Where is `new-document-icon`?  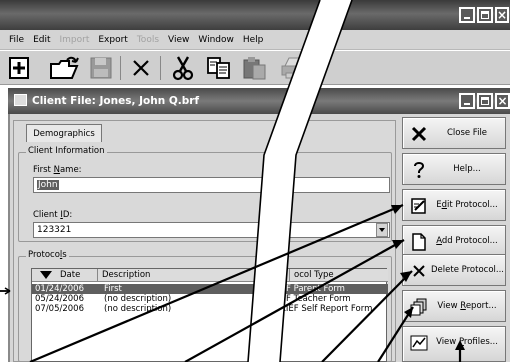
new-document-icon is located at coordinates (19, 68).